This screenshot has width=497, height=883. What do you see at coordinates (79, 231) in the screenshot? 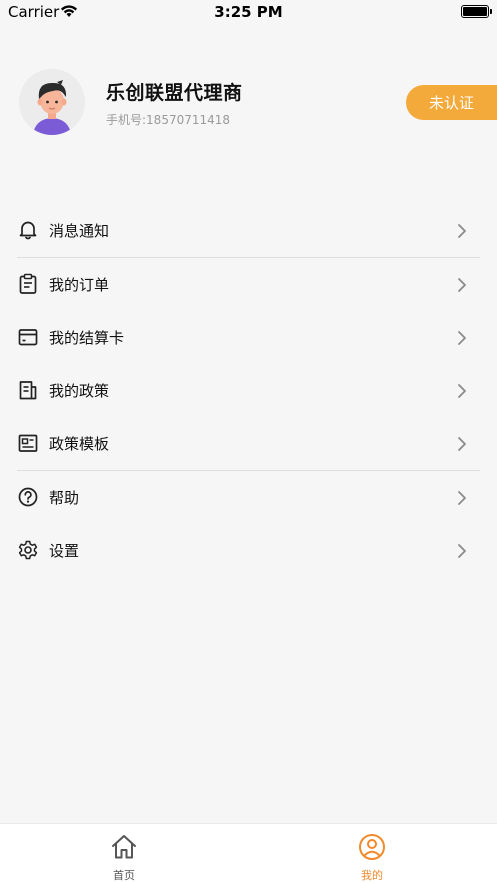
I see `menu-item-label: 消息通知` at bounding box center [79, 231].